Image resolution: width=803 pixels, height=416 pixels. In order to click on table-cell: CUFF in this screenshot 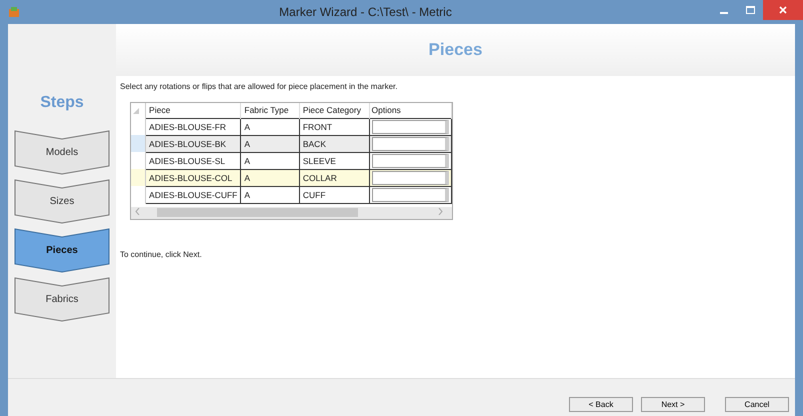, I will do `click(334, 194)`.